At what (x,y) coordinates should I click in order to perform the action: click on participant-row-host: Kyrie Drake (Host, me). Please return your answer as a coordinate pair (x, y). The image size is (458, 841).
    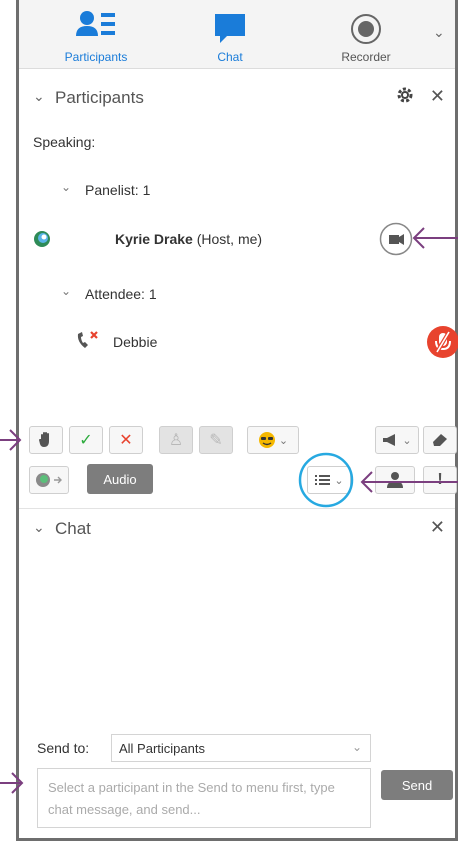
    Looking at the image, I should click on (188, 239).